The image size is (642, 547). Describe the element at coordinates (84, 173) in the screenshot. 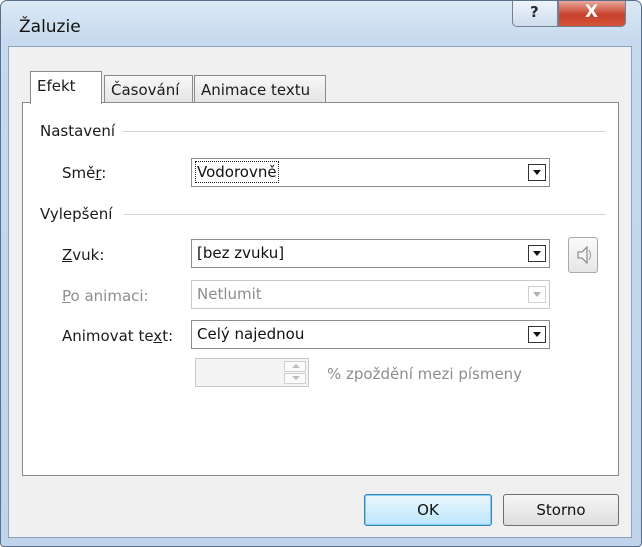

I see `direction-label: Směr:` at that location.